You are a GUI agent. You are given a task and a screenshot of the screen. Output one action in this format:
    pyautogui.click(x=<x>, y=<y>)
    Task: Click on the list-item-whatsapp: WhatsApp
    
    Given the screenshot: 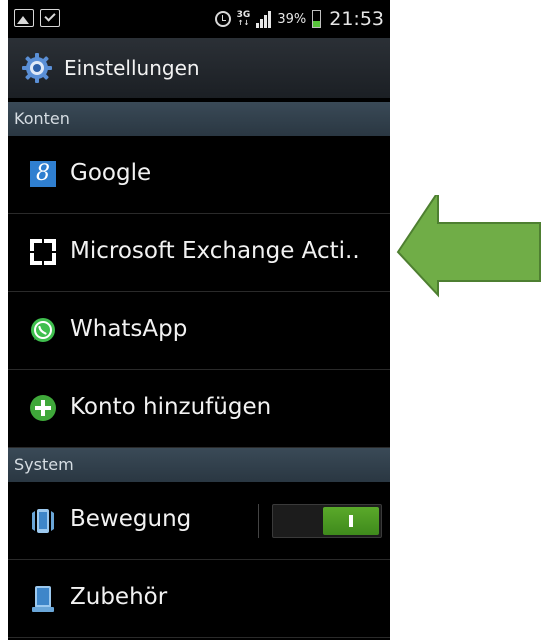 What is the action you would take?
    pyautogui.click(x=199, y=331)
    